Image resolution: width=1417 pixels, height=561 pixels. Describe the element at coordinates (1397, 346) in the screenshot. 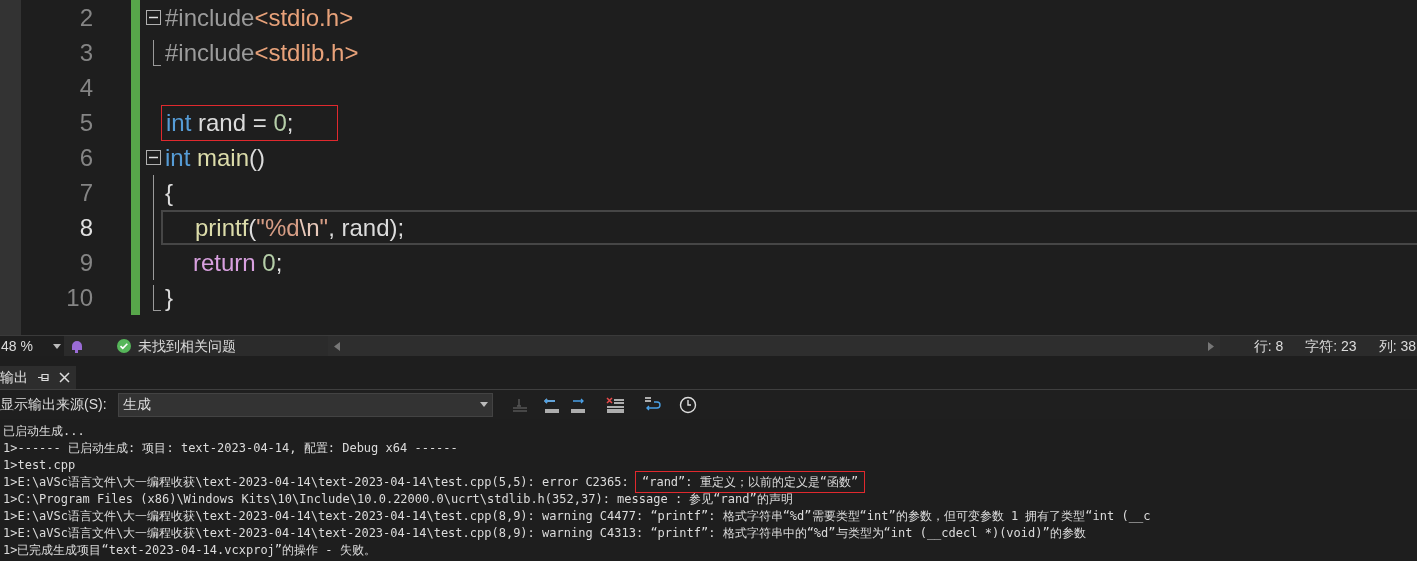

I see `column-indicator: 列: 38` at that location.